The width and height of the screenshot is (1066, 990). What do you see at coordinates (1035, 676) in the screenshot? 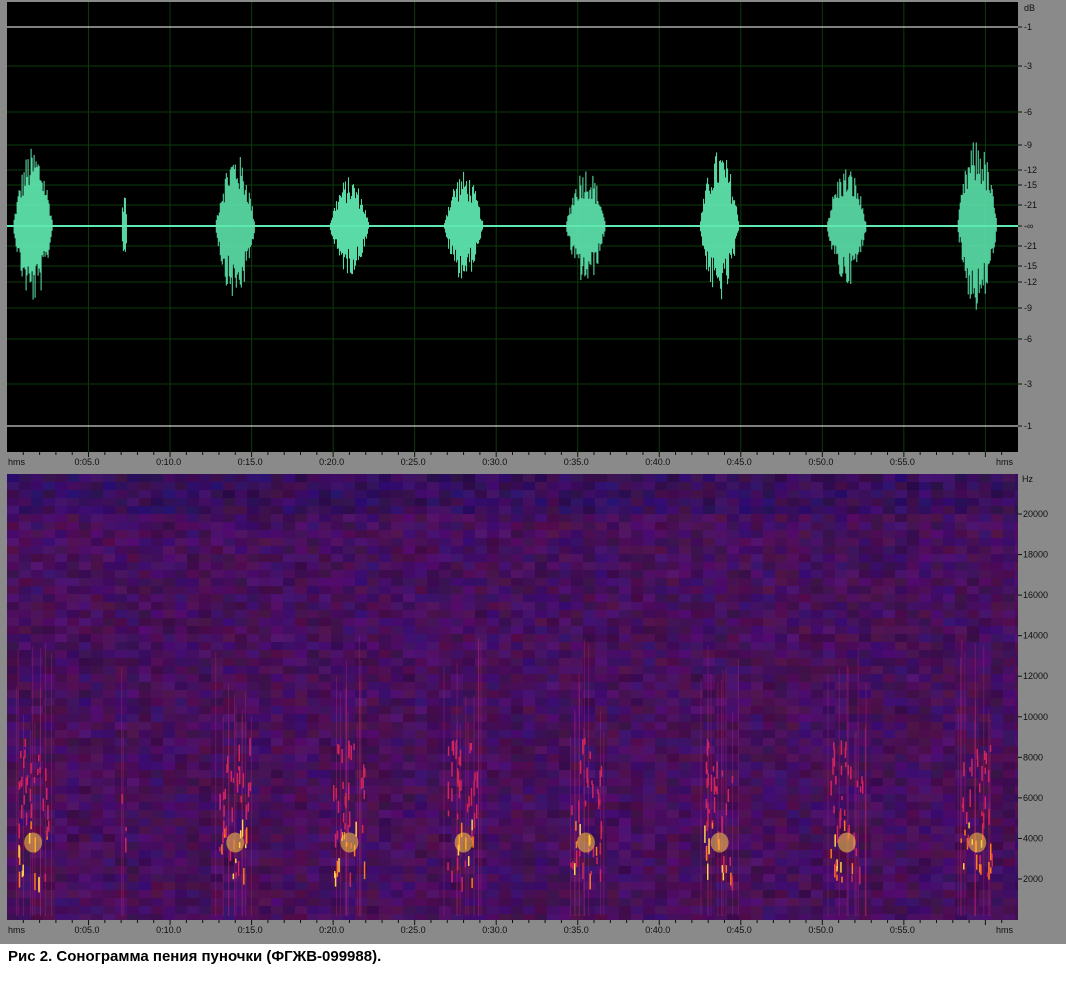
I see `hz-label: 12000` at bounding box center [1035, 676].